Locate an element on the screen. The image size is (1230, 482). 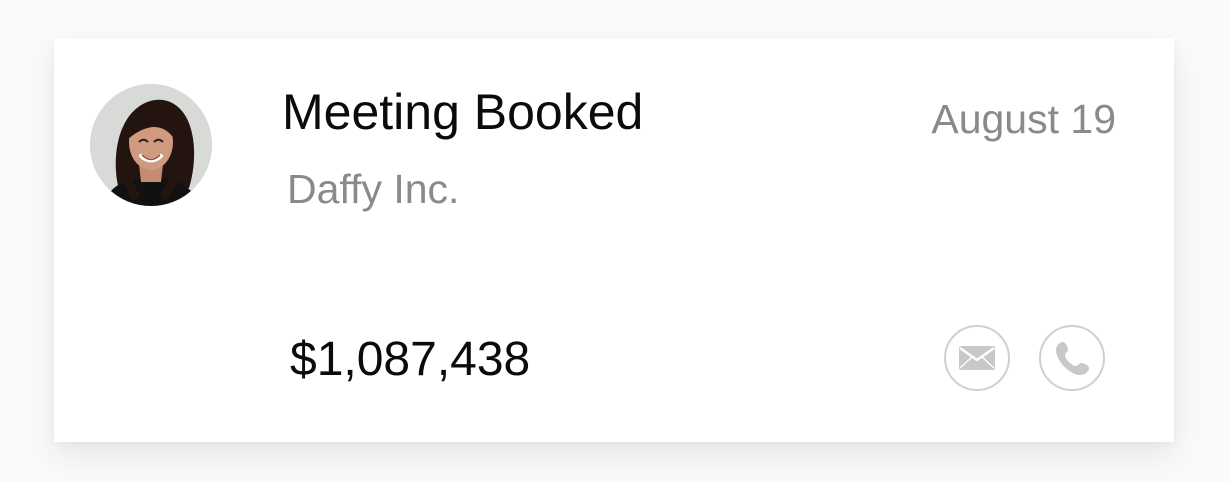
page-title: Meeting Booked is located at coordinates (463, 112).